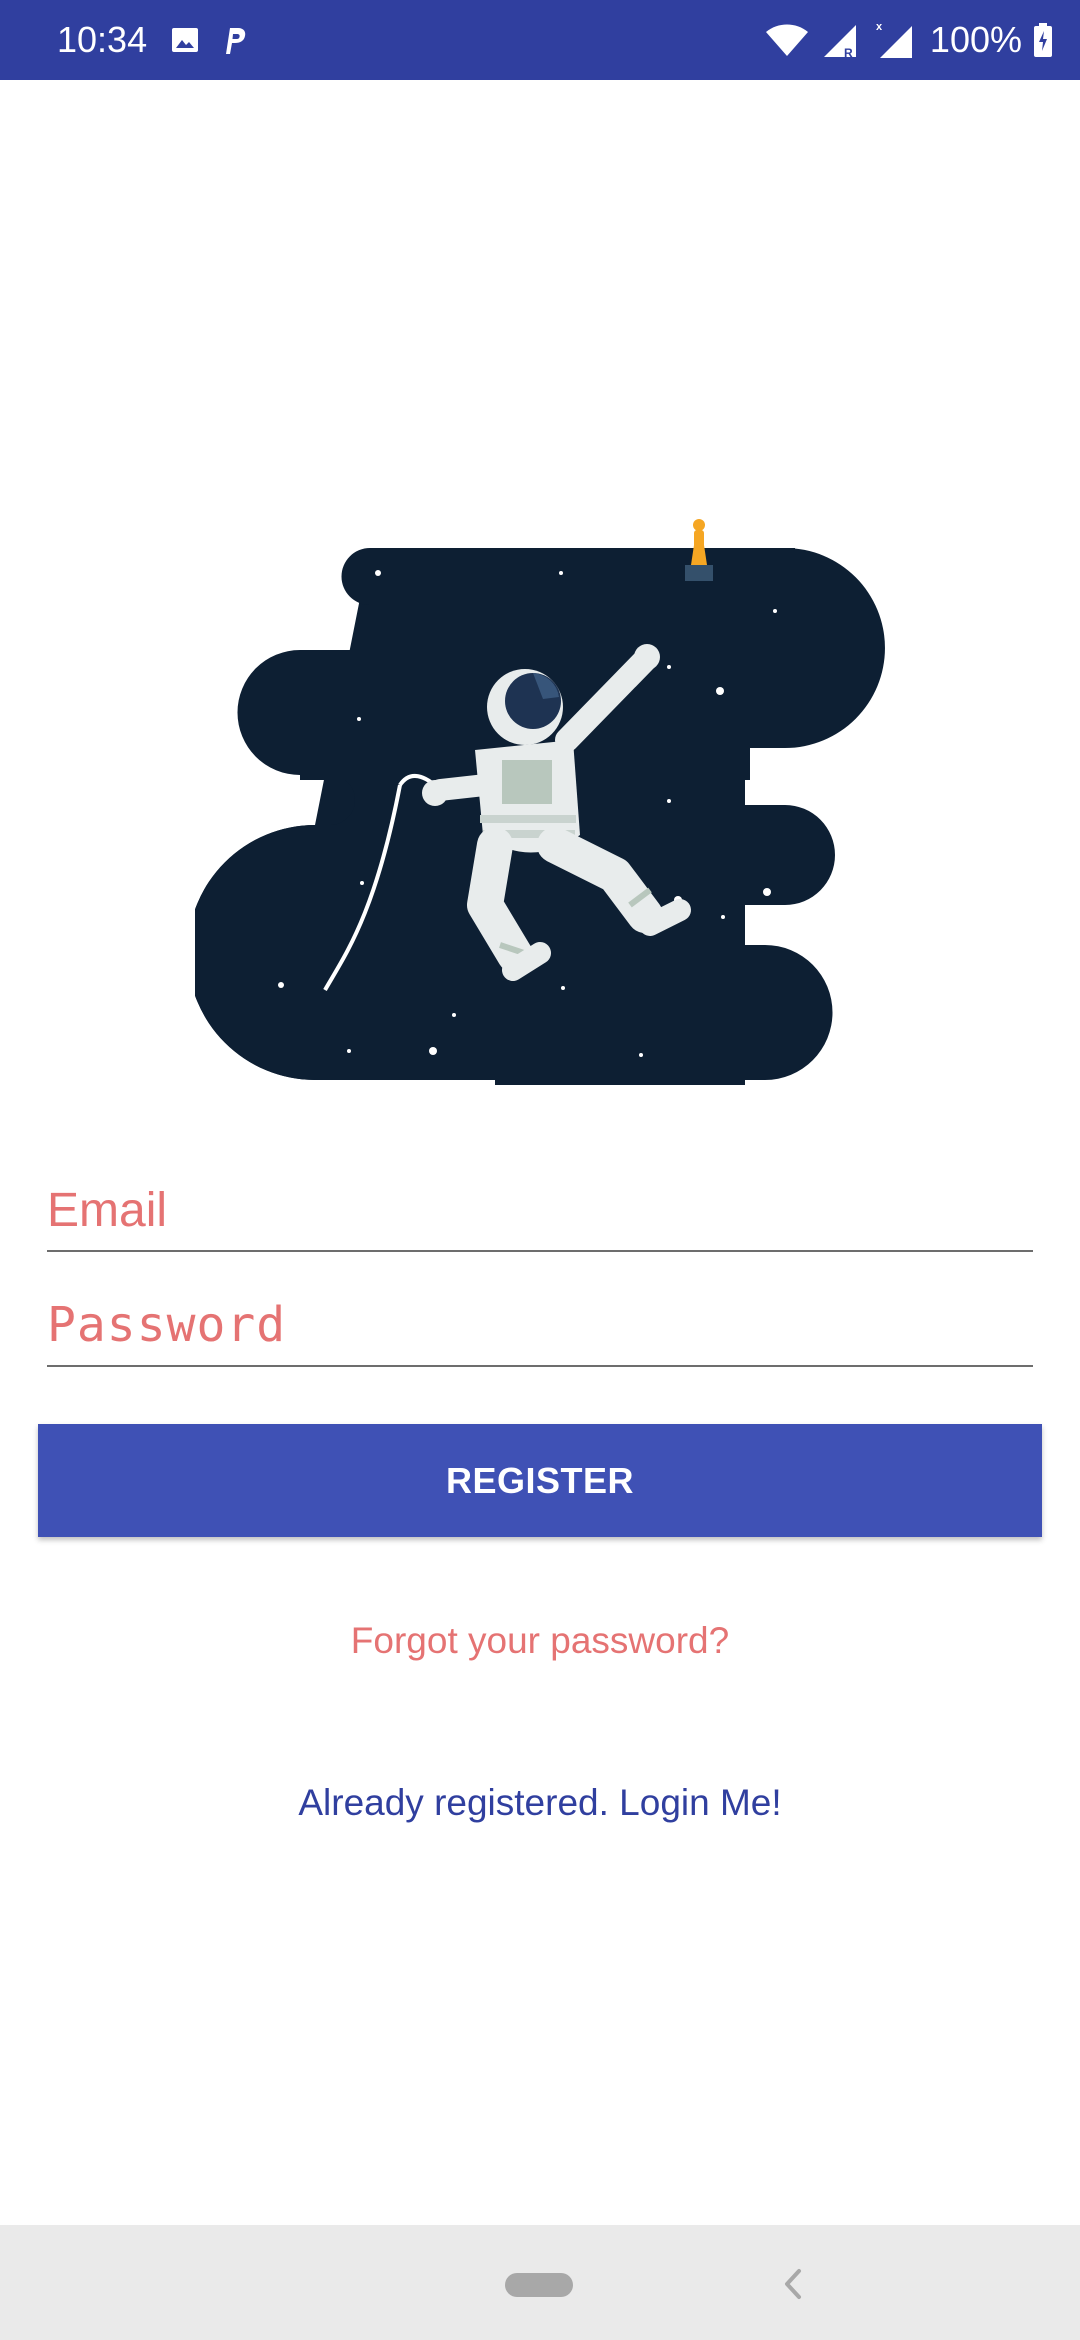 The image size is (1080, 2340). Describe the element at coordinates (539, 2285) in the screenshot. I see `home-pill-icon` at that location.